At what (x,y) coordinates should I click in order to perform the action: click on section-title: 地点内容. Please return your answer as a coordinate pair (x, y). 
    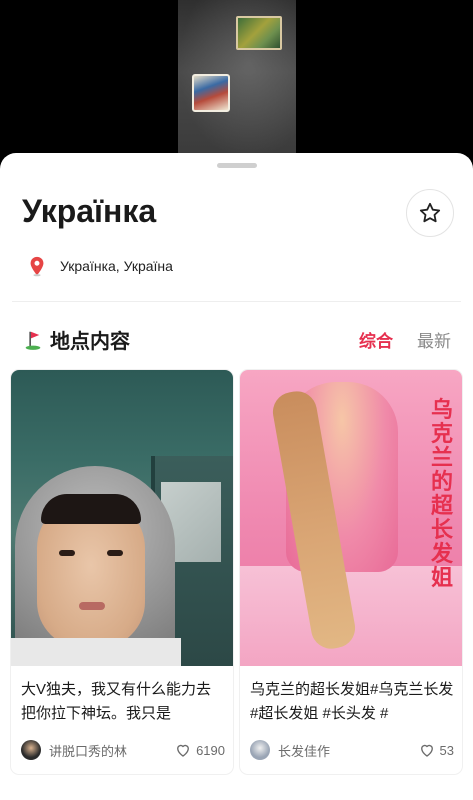
    Looking at the image, I should click on (90, 342).